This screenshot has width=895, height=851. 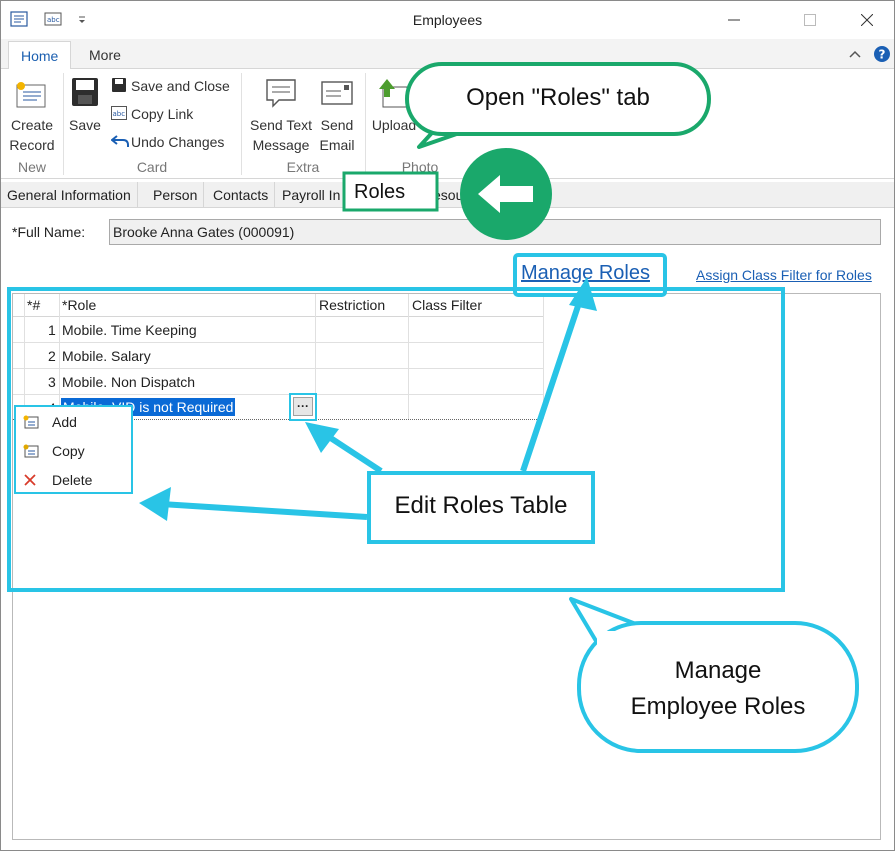 I want to click on arrow-to-manage-roles, so click(x=552, y=384).